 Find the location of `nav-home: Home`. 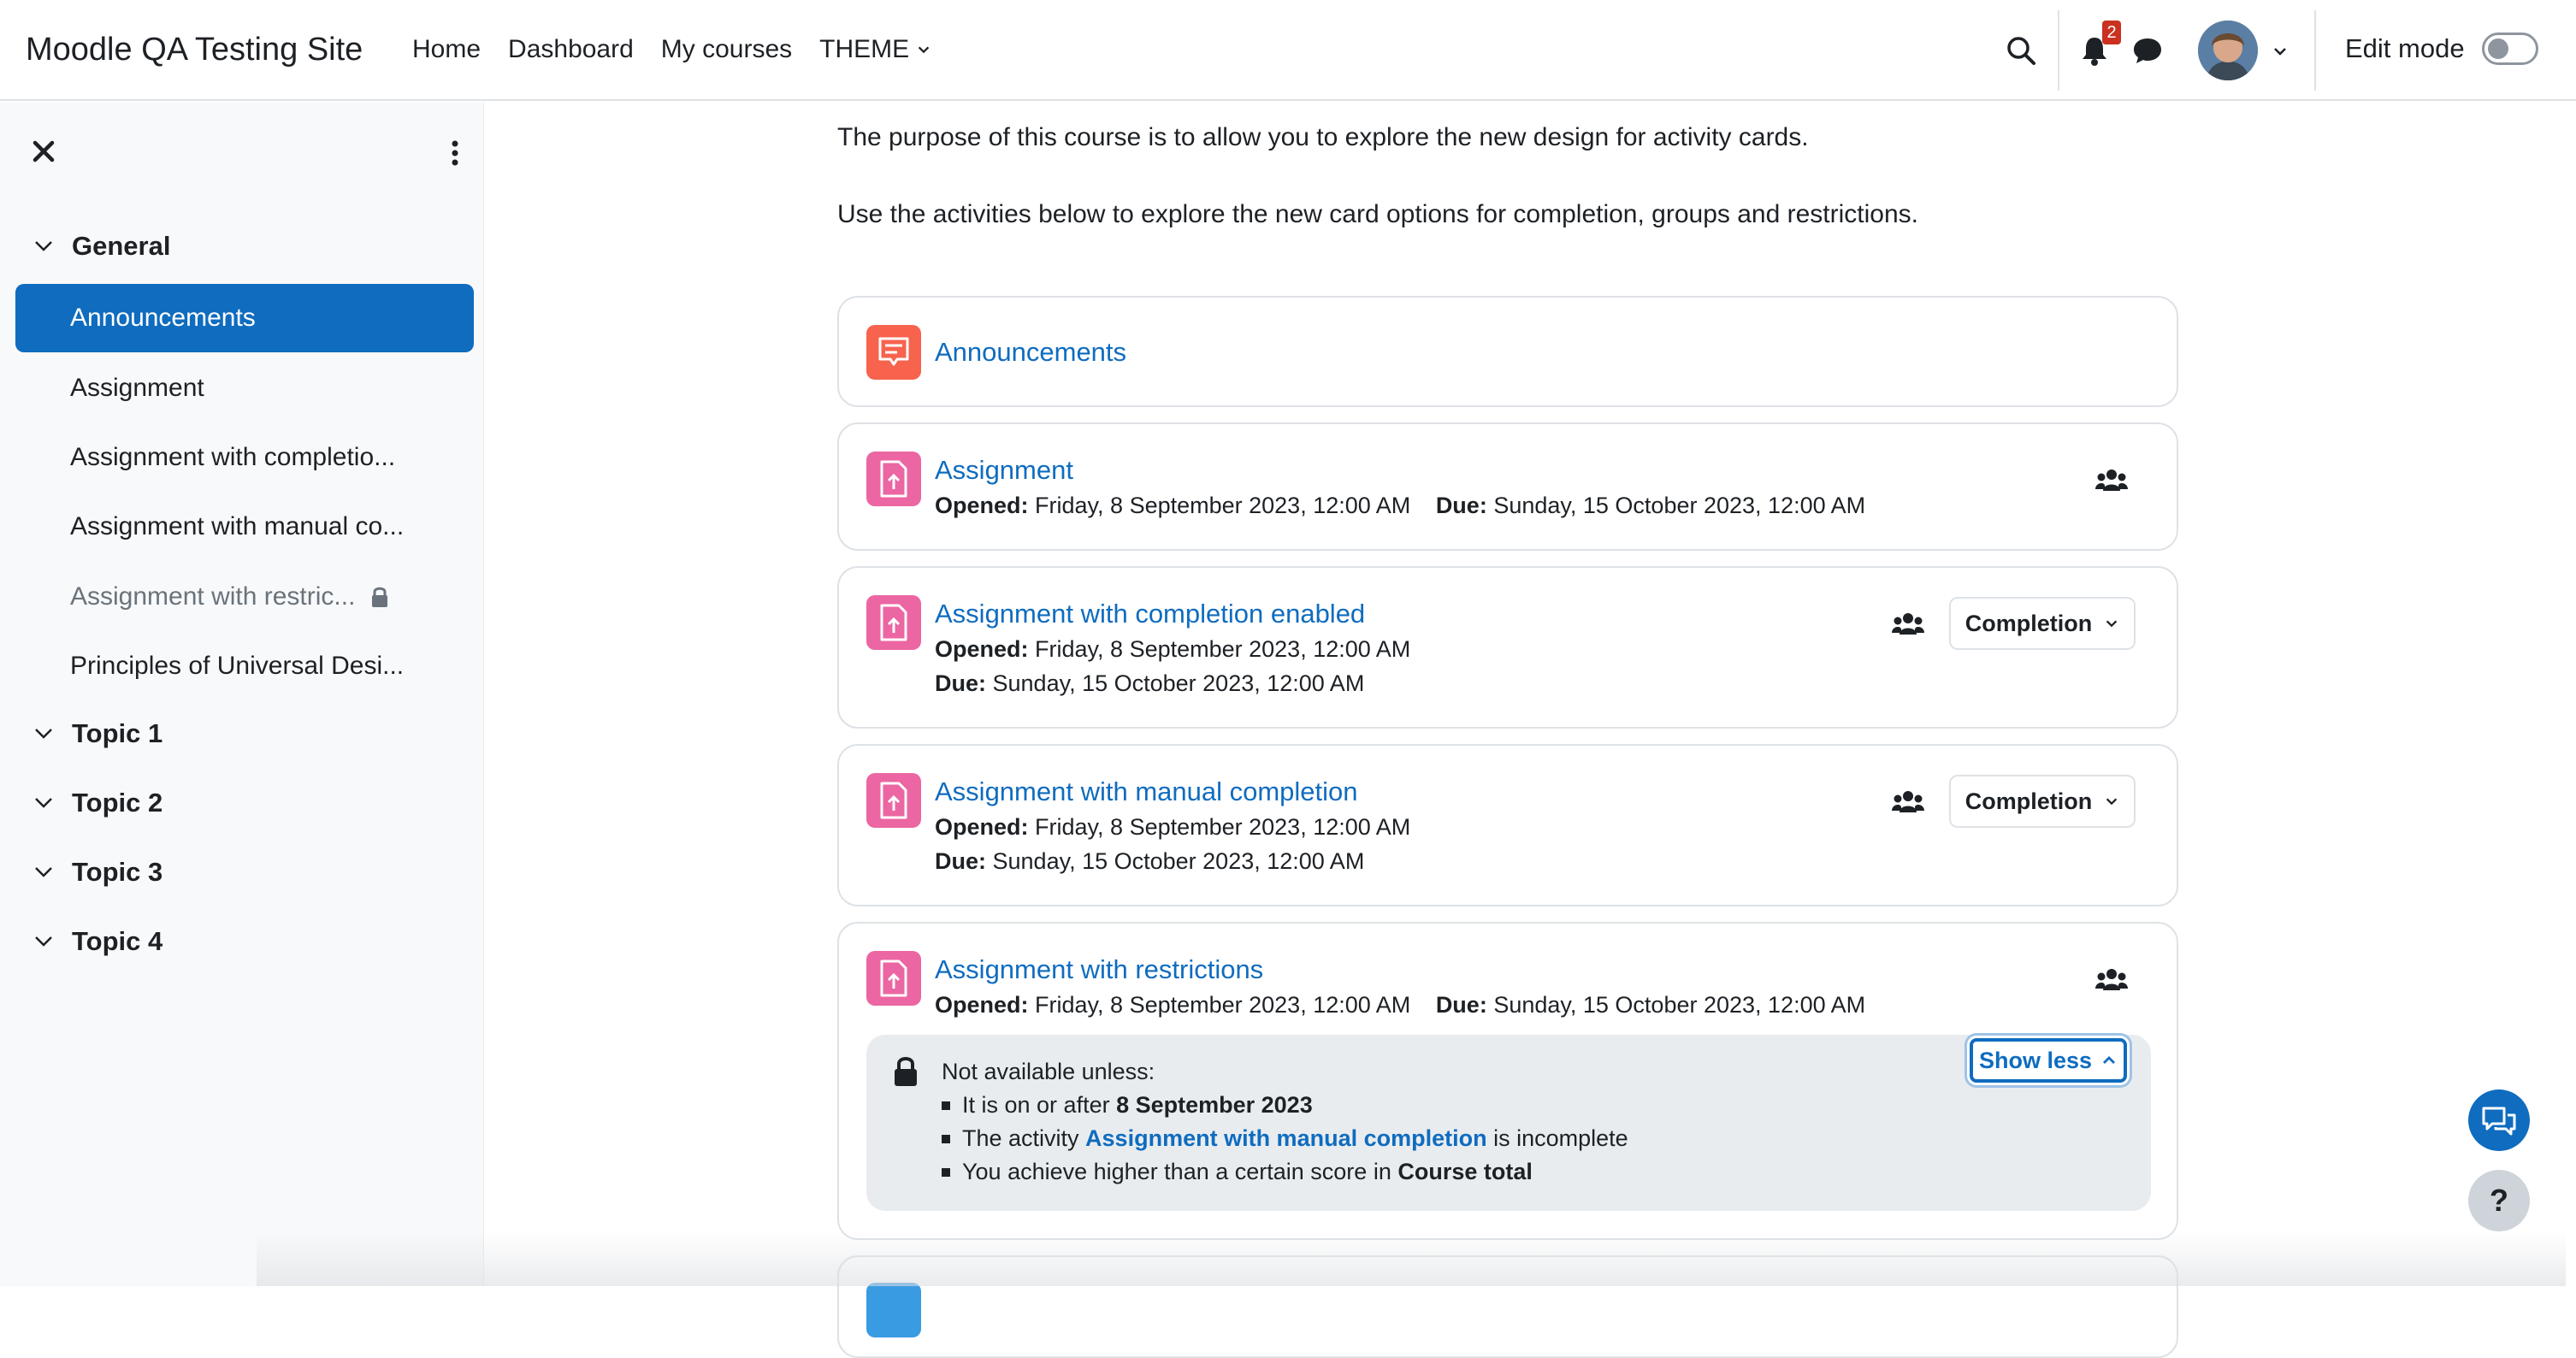

nav-home: Home is located at coordinates (446, 50).